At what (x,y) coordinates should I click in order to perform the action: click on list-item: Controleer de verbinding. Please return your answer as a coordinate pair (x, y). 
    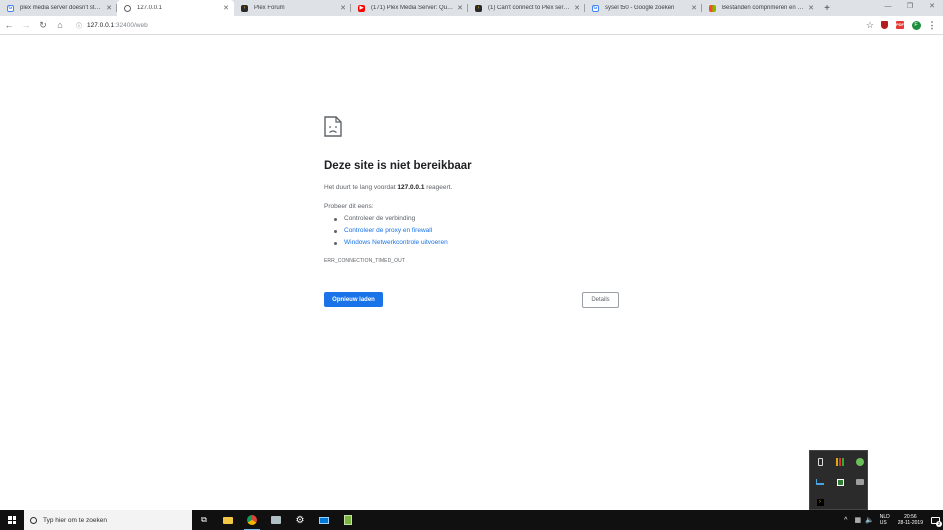
    Looking at the image, I should click on (391, 221).